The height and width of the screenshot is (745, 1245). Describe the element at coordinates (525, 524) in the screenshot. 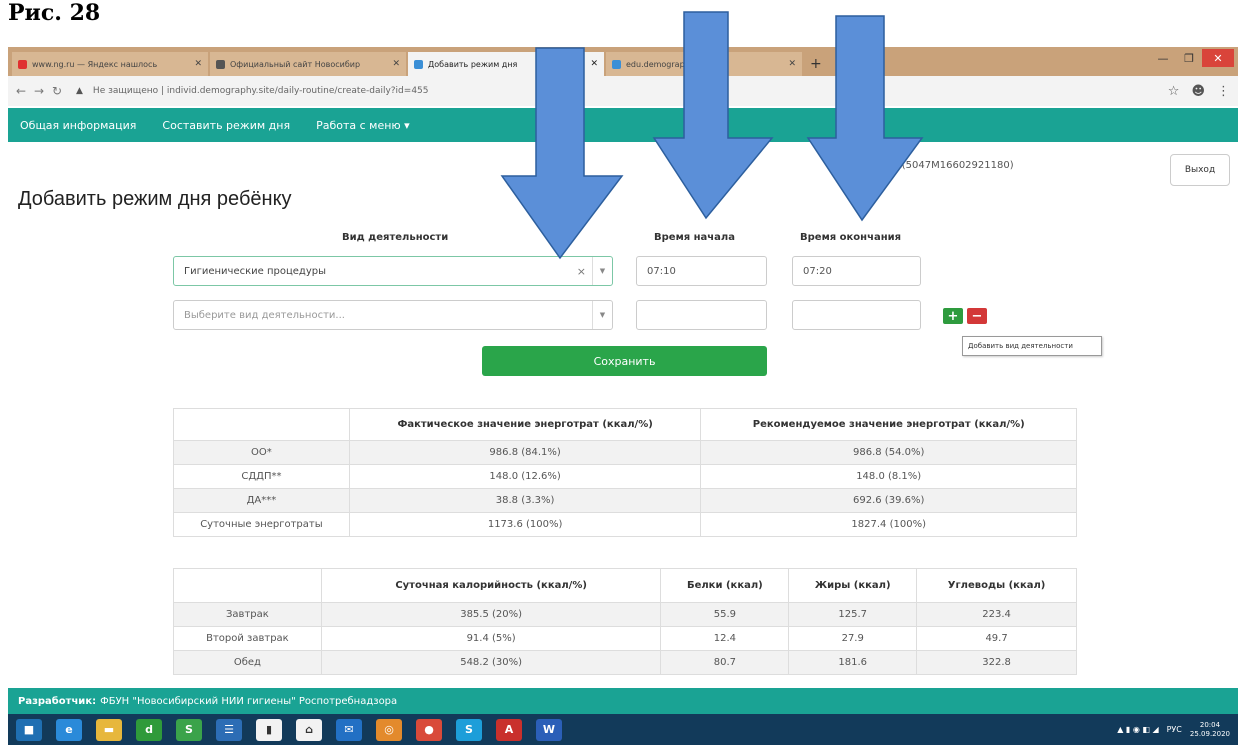

I see `table-cell: 1173.6 (100%)` at that location.